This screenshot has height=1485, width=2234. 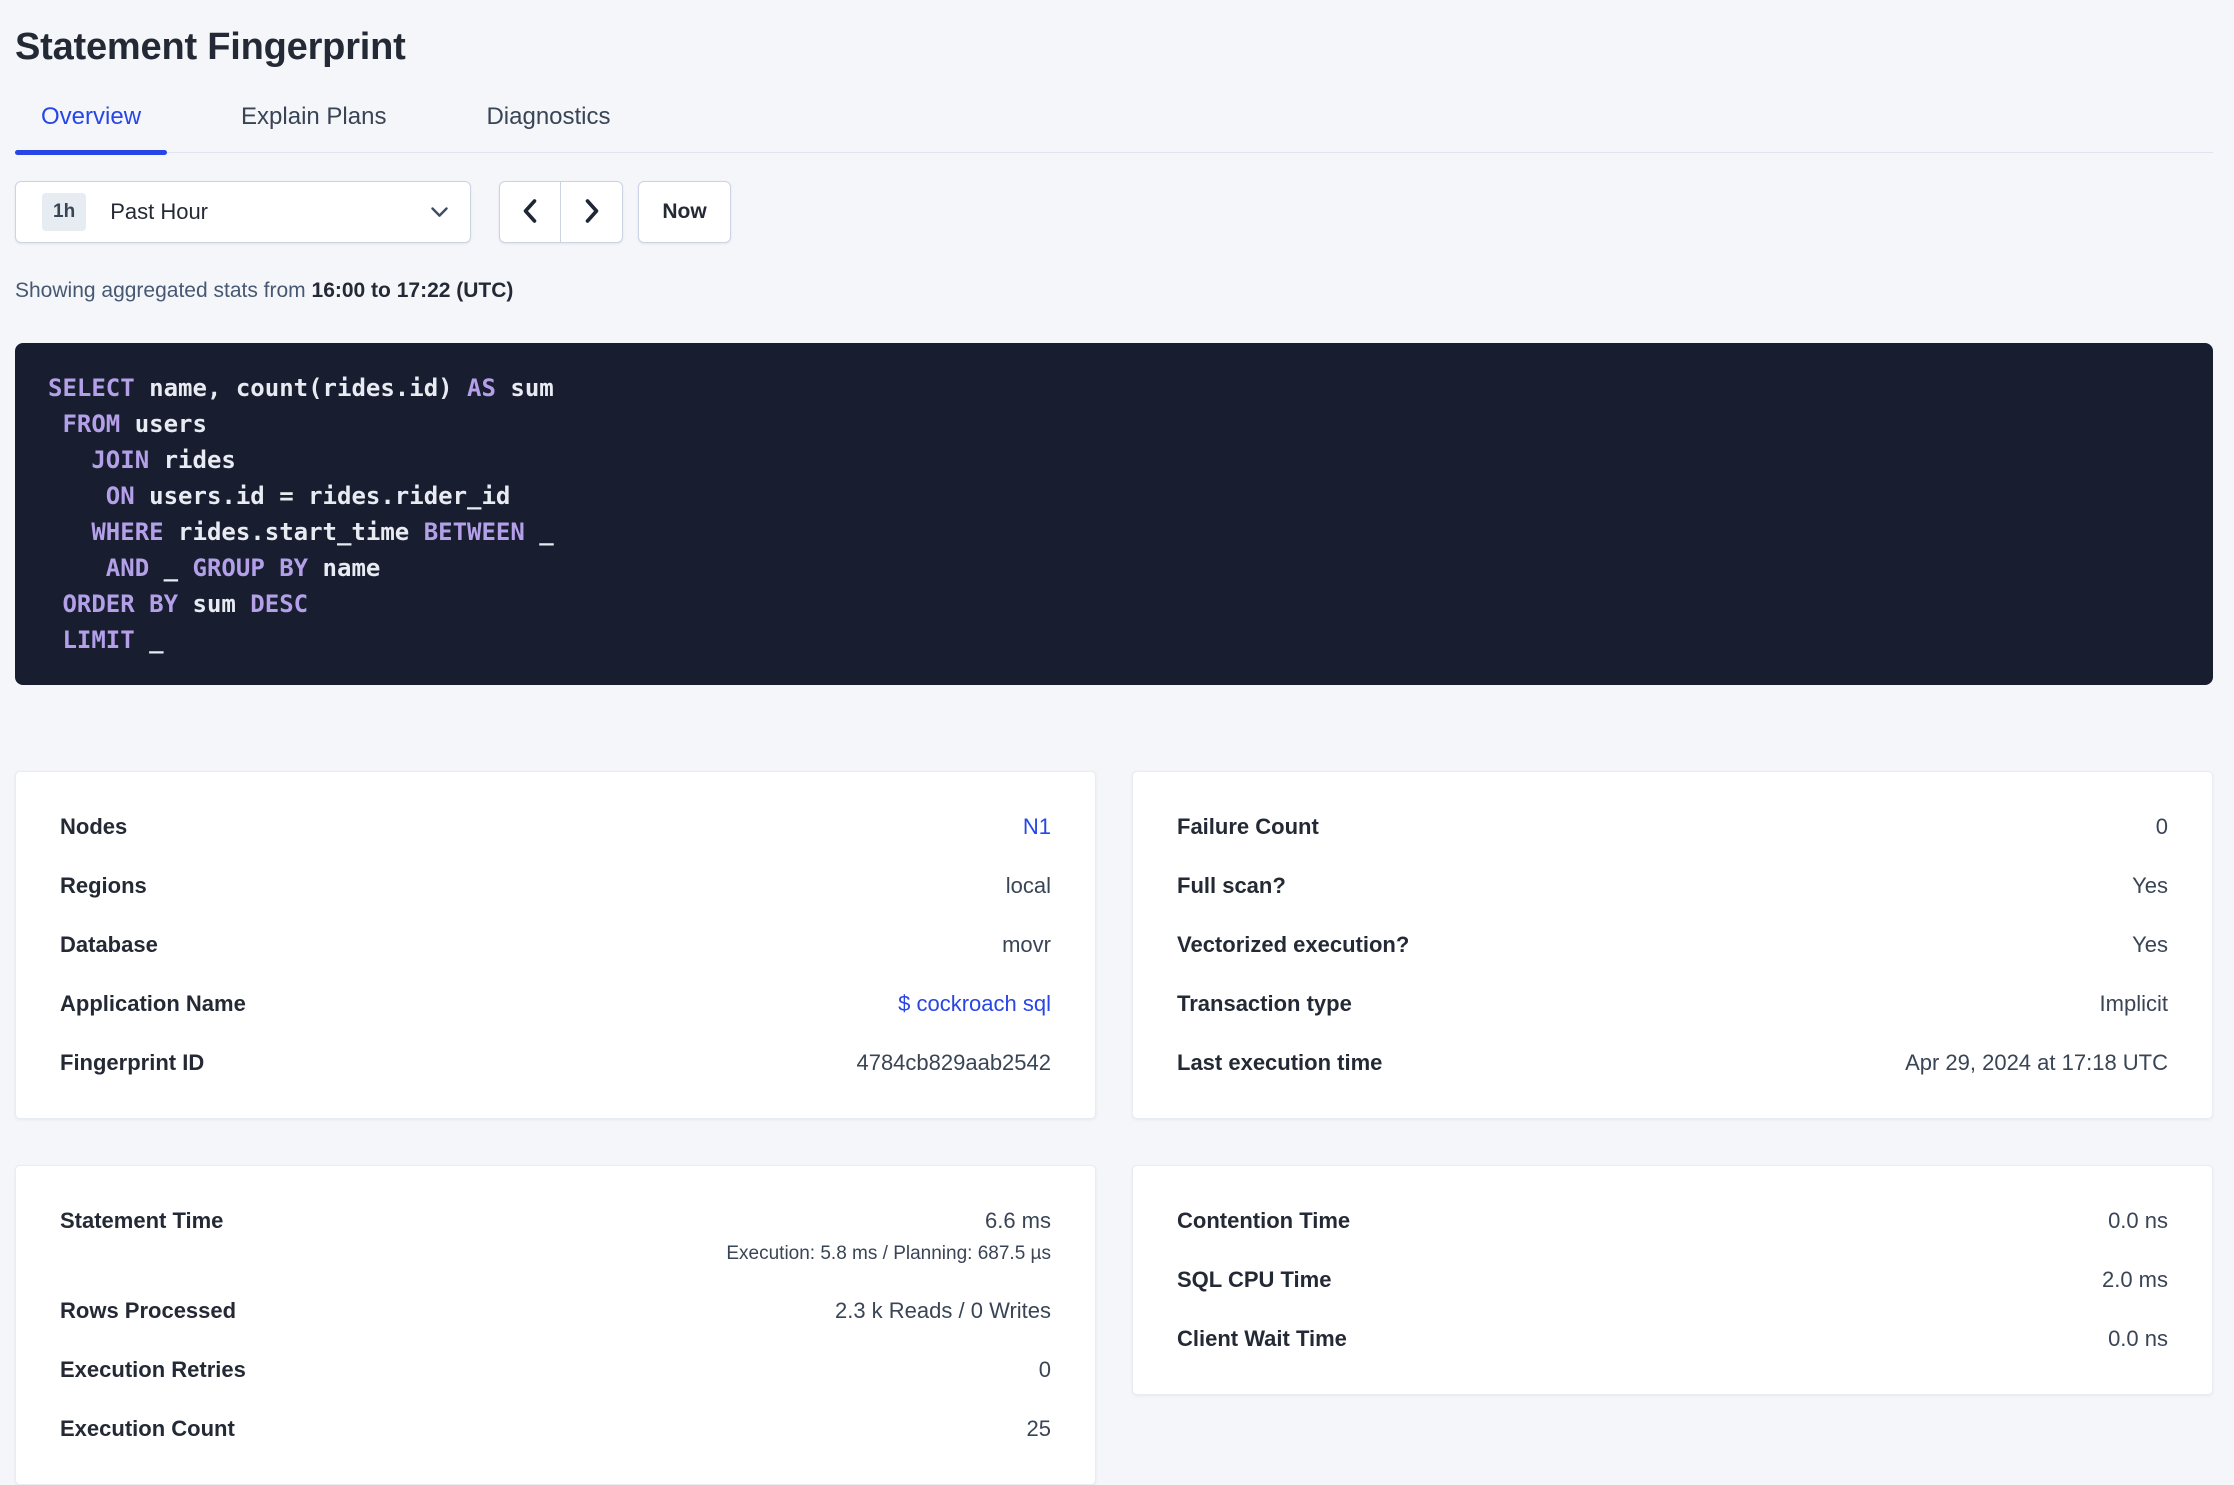 I want to click on execution-retries-label: Execution Retries, so click(x=153, y=1369).